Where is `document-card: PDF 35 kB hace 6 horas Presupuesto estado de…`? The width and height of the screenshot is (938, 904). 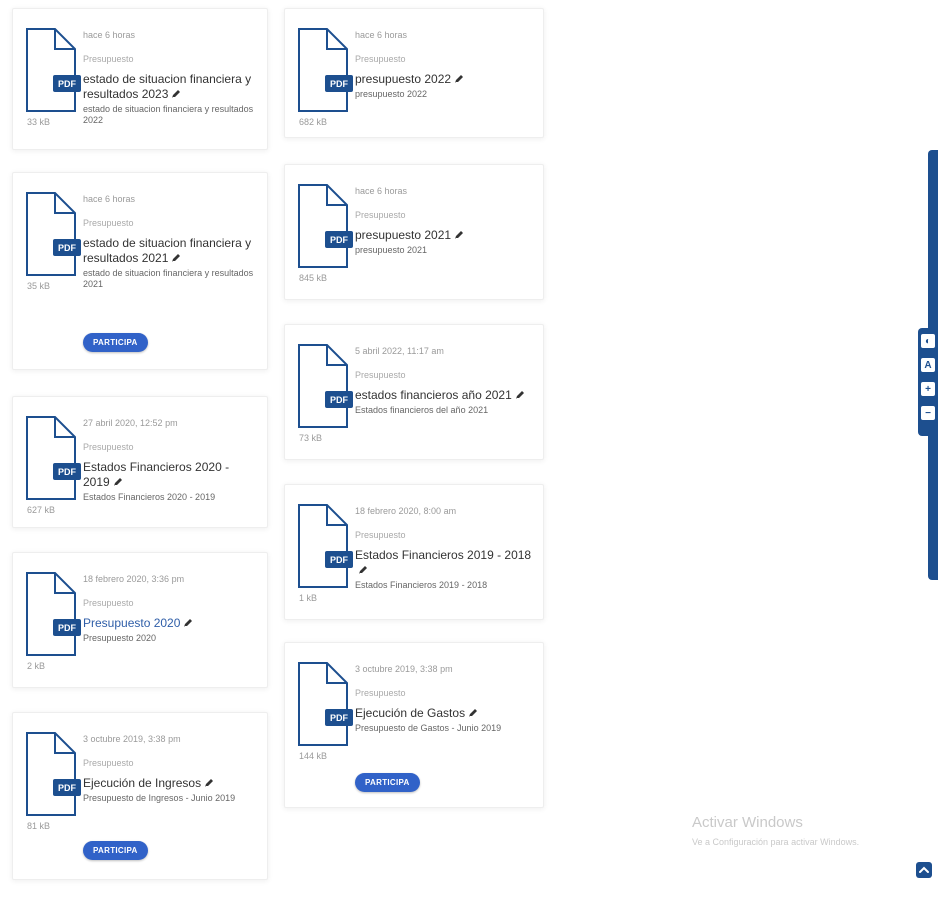 document-card: PDF 35 kB hace 6 horas Presupuesto estado de… is located at coordinates (140, 271).